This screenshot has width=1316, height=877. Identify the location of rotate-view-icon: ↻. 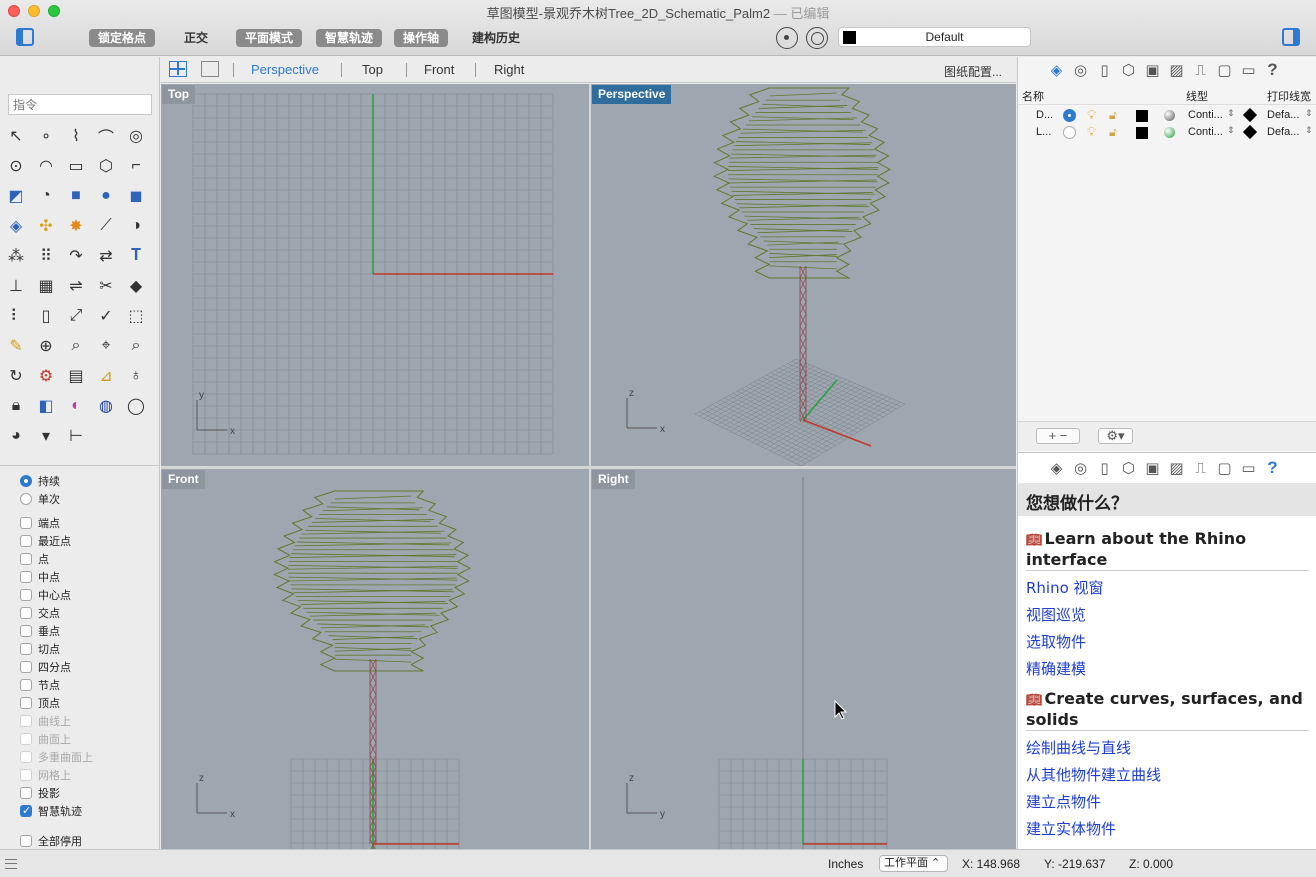
(16, 376).